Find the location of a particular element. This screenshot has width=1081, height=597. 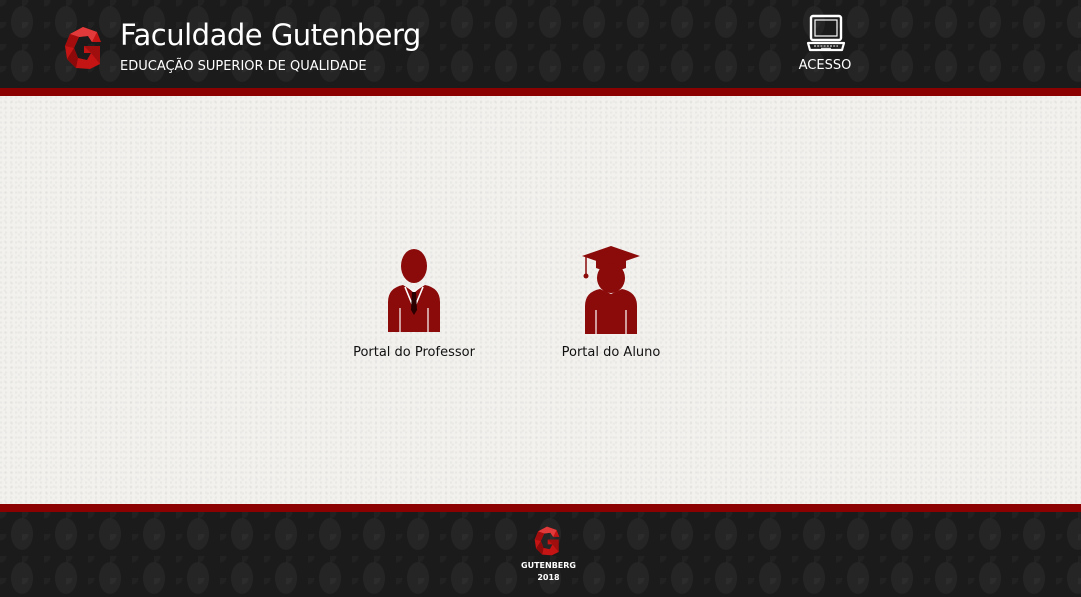

access-link: ACESSO is located at coordinates (825, 44).